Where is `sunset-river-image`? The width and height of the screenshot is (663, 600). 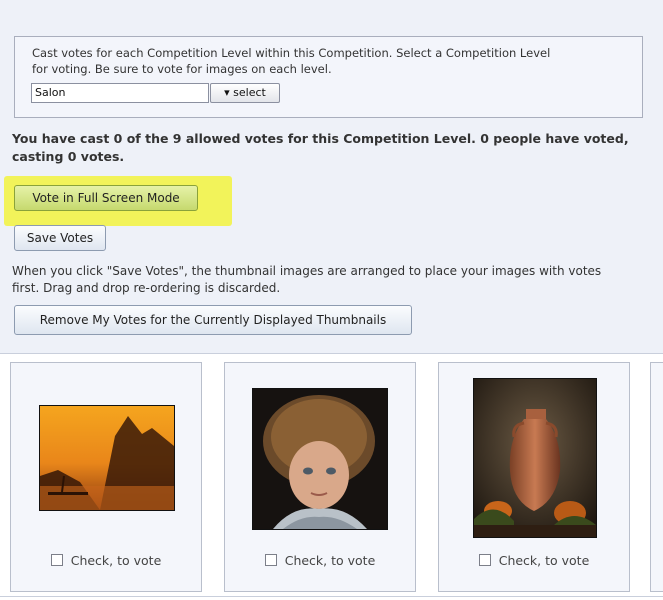 sunset-river-image is located at coordinates (107, 458).